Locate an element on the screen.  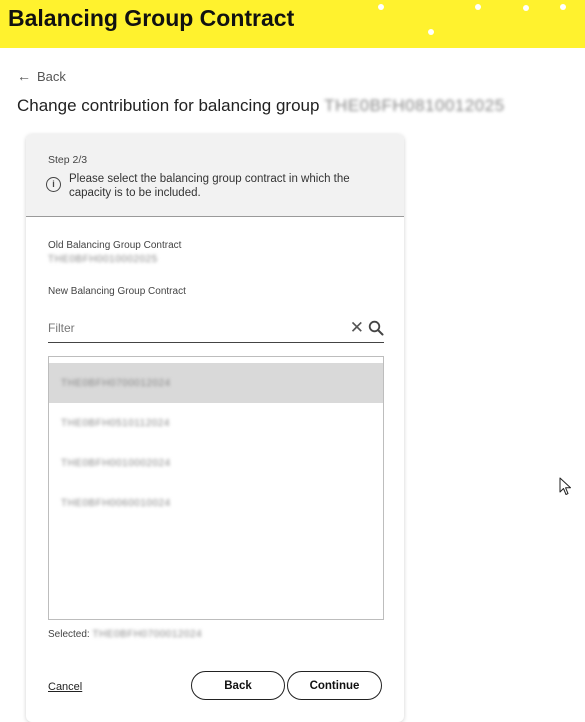
selected-label: Selected: is located at coordinates (69, 634).